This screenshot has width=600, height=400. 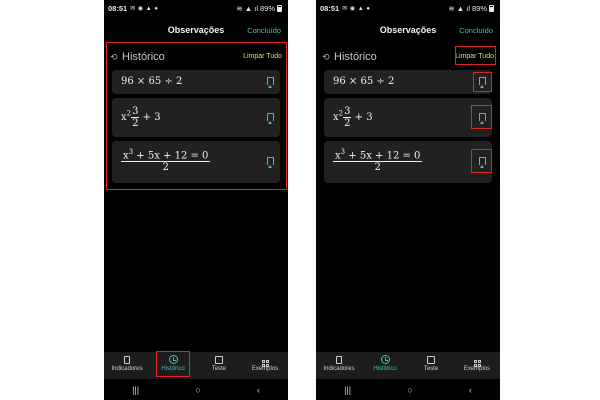 What do you see at coordinates (378, 161) in the screenshot?
I see `history-expression: x3 + 5x + 12 = 02` at bounding box center [378, 161].